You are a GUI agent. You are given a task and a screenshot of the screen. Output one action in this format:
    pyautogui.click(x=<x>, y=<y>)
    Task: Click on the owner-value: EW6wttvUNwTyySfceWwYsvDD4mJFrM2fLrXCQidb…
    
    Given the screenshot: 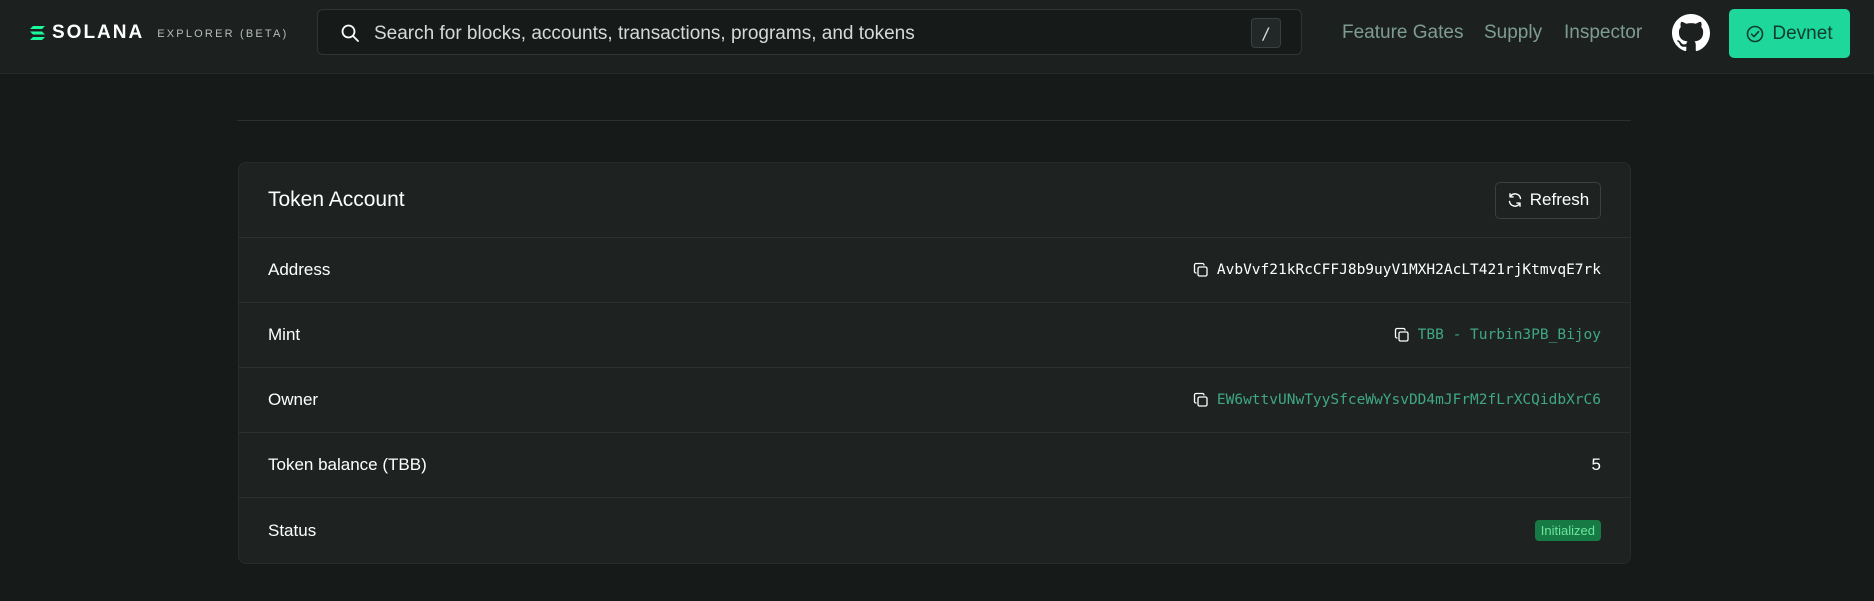 What is the action you would take?
    pyautogui.click(x=1397, y=400)
    